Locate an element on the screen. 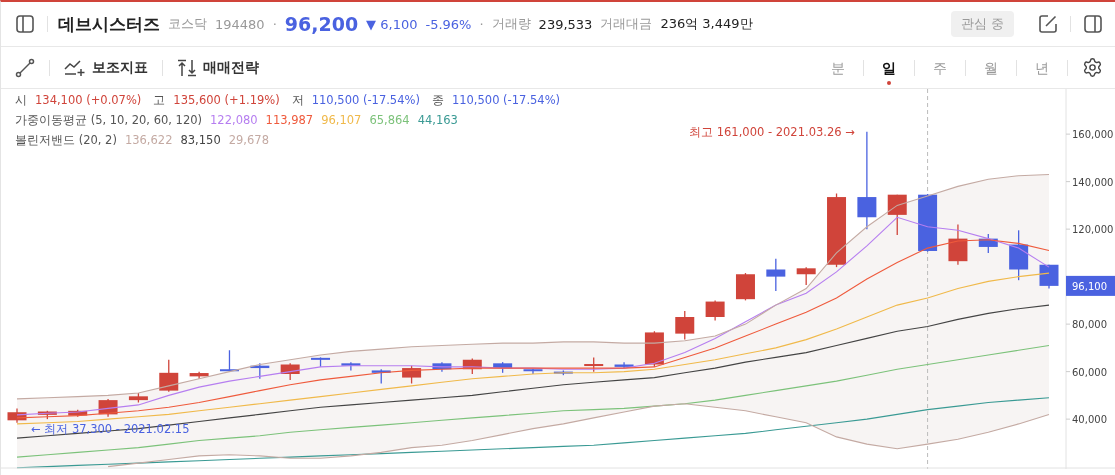  panel-icon is located at coordinates (1093, 24).